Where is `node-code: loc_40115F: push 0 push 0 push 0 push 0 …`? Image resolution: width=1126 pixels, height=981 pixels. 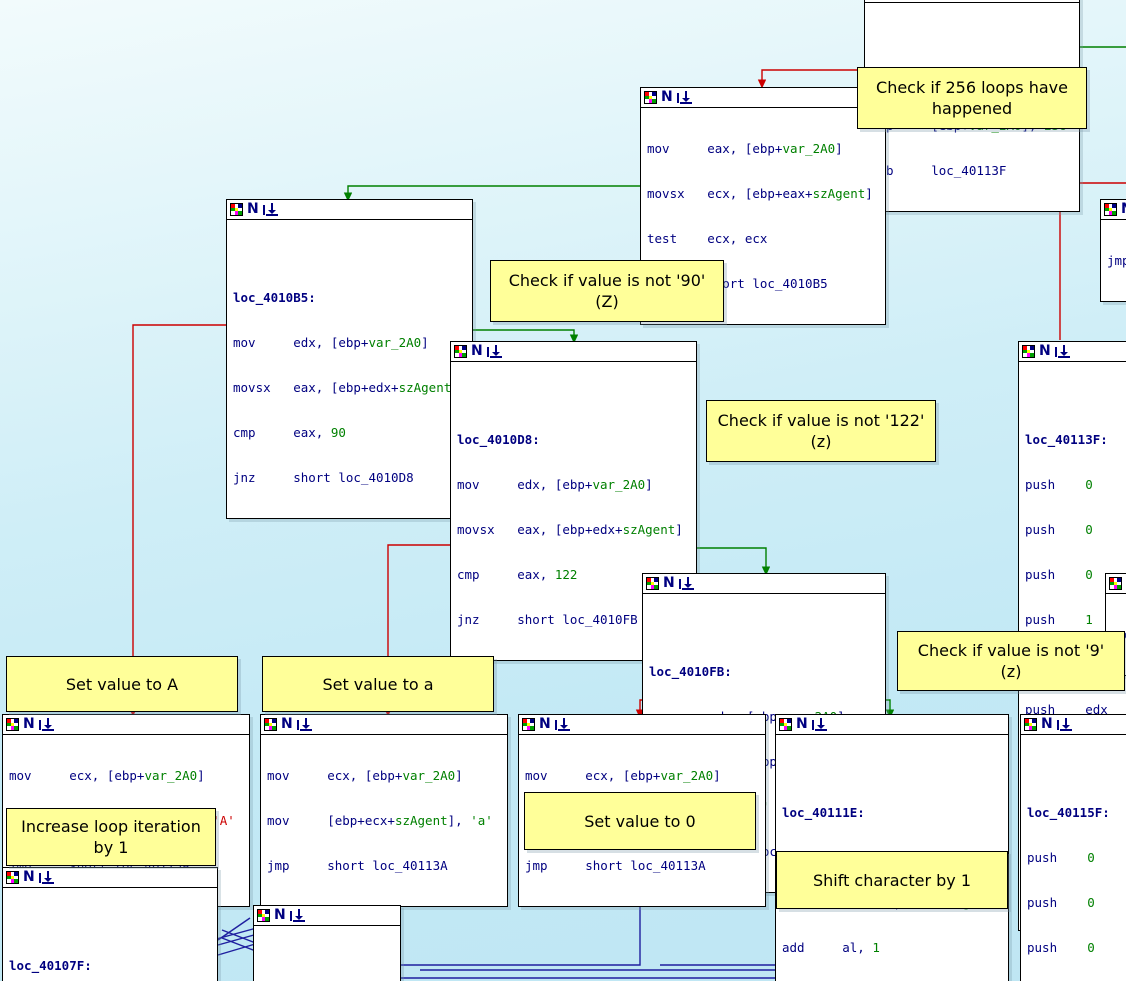
node-code: loc_40115F: push 0 push 0 push 0 push 0 … is located at coordinates (1068, 880).